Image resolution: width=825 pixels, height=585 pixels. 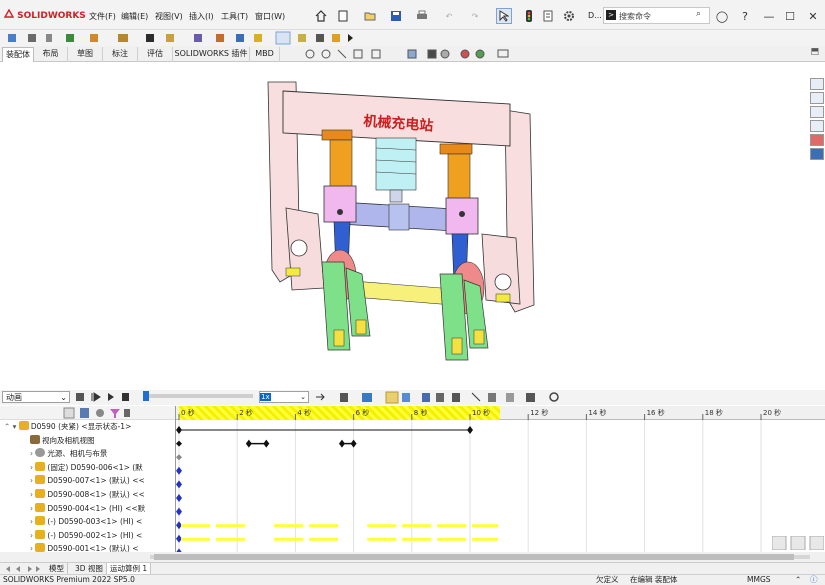 What do you see at coordinates (284, 397) in the screenshot?
I see `playback-speed-select: 1x ⌄` at bounding box center [284, 397].